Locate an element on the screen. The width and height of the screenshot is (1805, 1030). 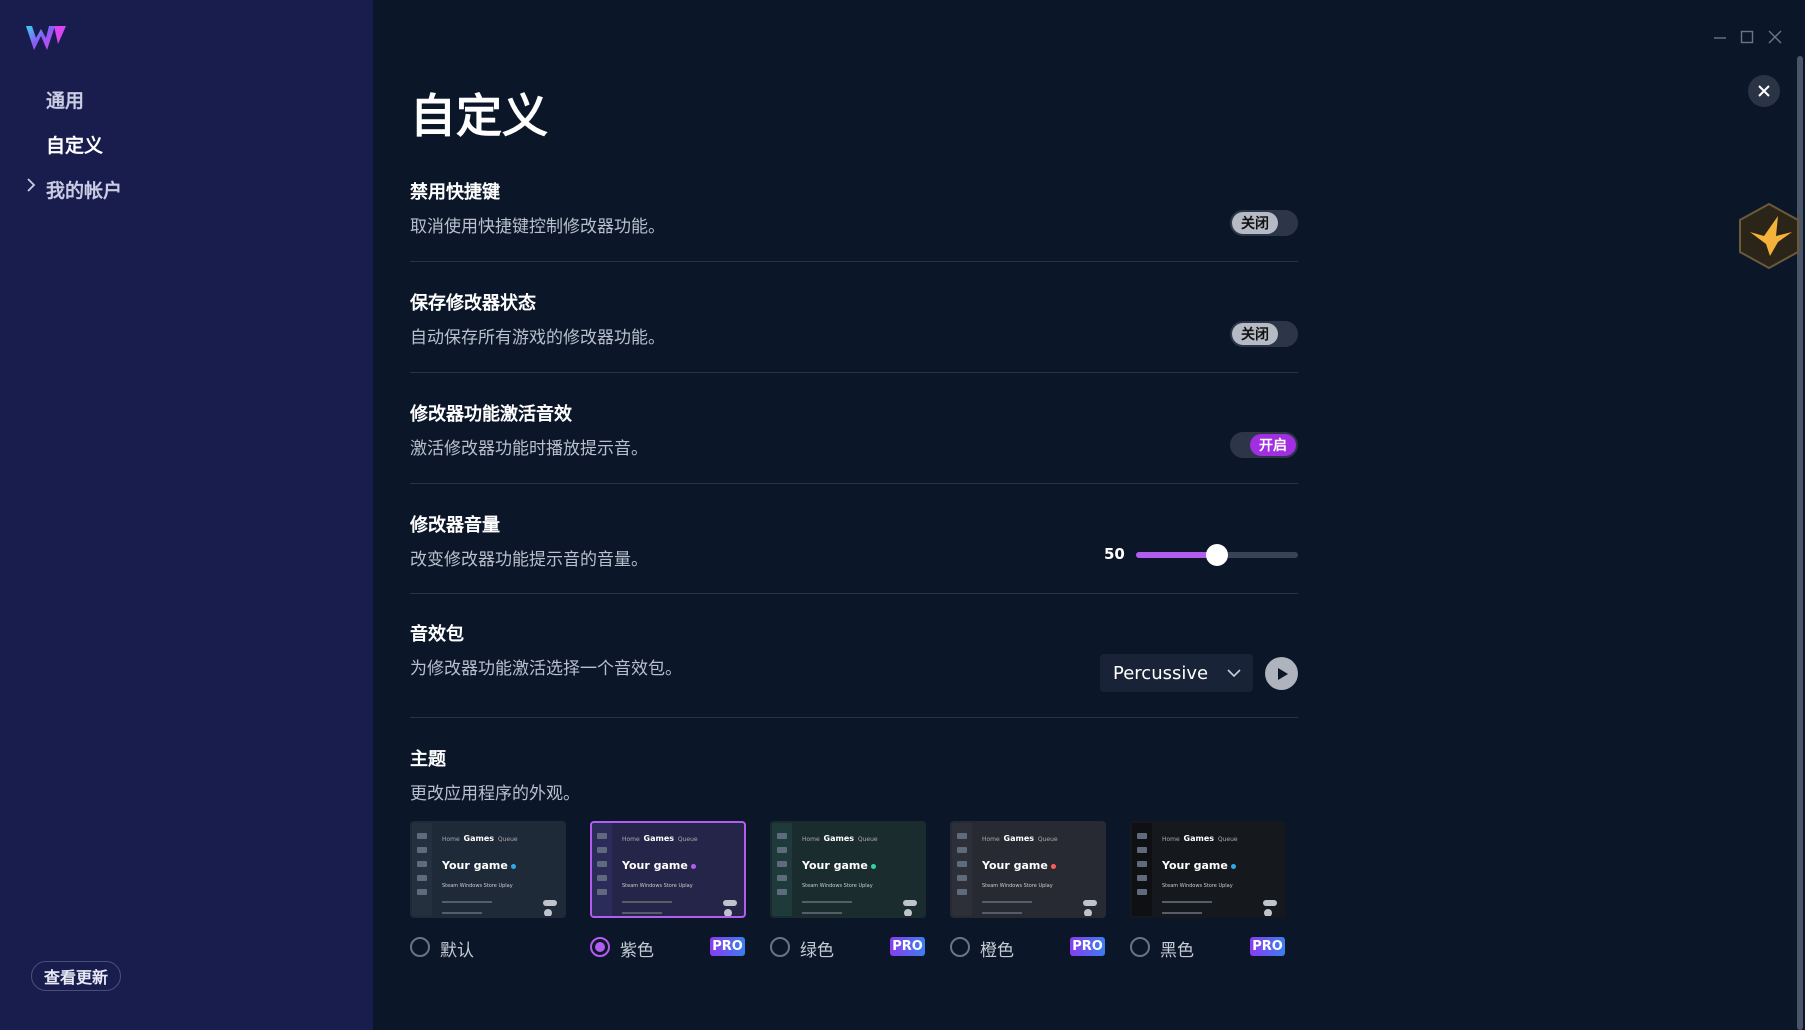
theme-label: 默认 is located at coordinates (457, 951).